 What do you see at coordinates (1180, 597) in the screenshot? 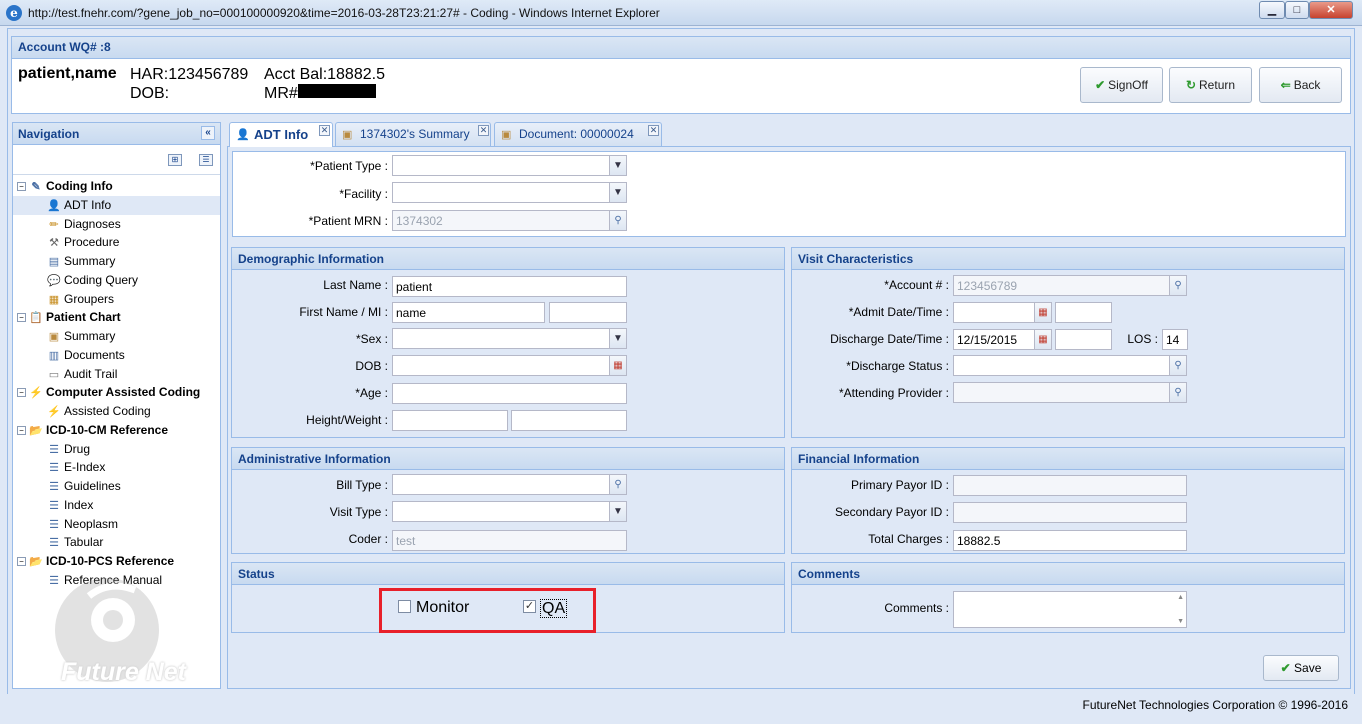
I see `scroll-up-icon: ▲` at bounding box center [1180, 597].